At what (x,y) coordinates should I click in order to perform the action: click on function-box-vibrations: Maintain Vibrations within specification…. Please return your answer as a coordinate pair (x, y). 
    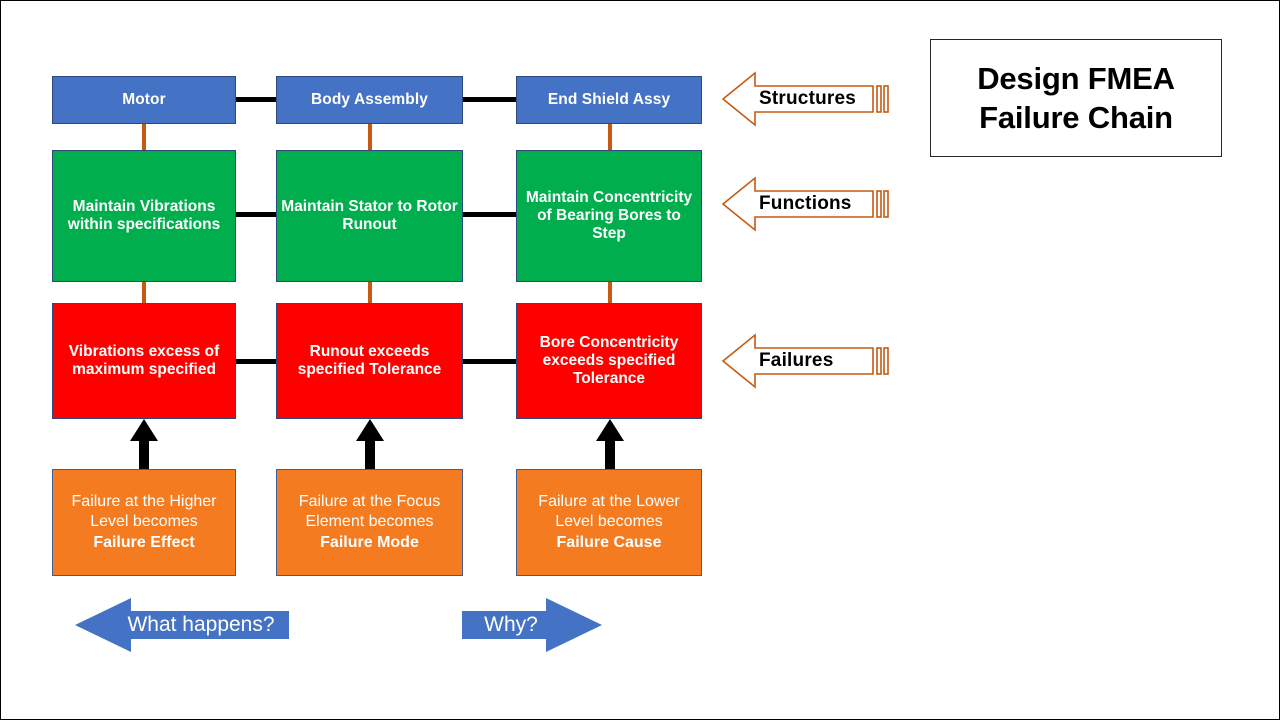
    Looking at the image, I should click on (144, 216).